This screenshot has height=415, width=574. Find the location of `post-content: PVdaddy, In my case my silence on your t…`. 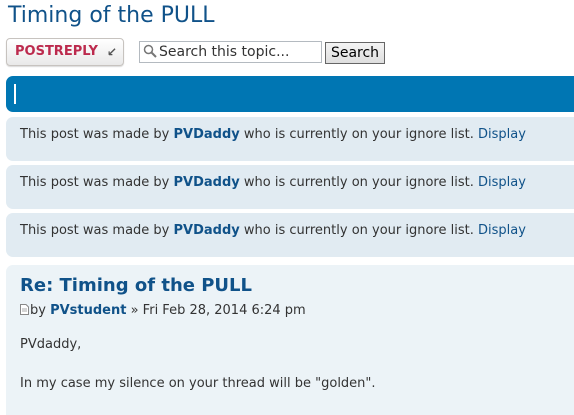

post-content: PVdaddy, In my case my silence on your t… is located at coordinates (198, 364).